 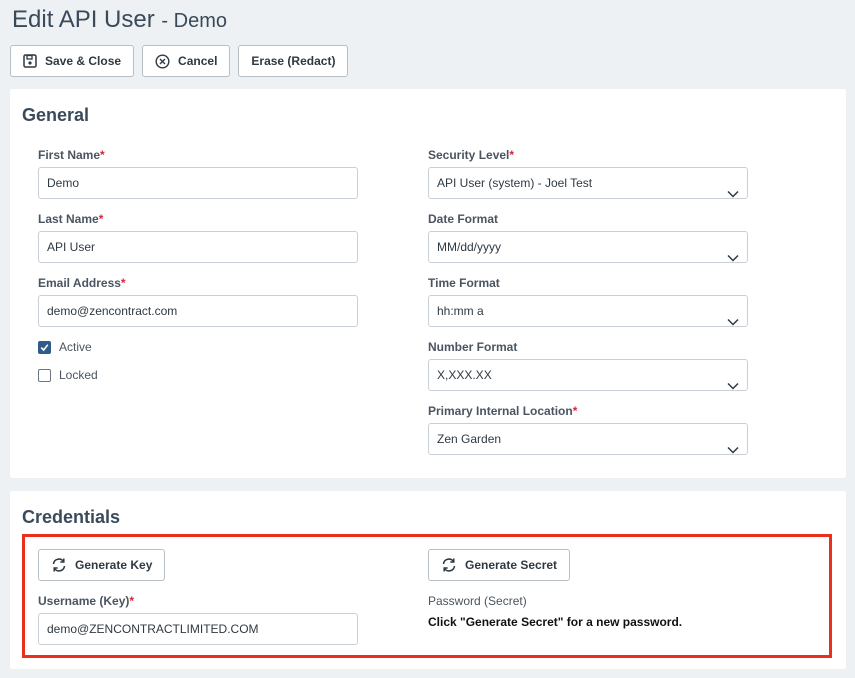 I want to click on generate-key-button: Generate Key, so click(x=102, y=565).